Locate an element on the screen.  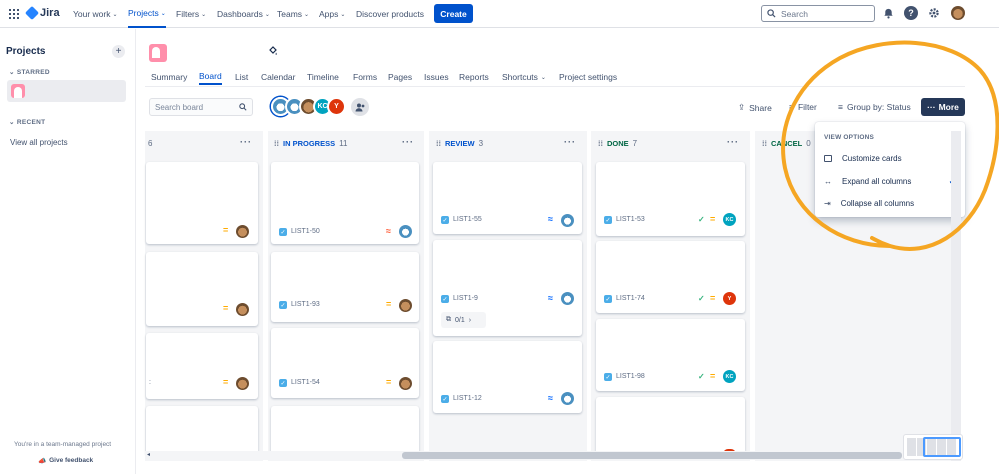
add-project-button: + is located at coordinates (118, 51).